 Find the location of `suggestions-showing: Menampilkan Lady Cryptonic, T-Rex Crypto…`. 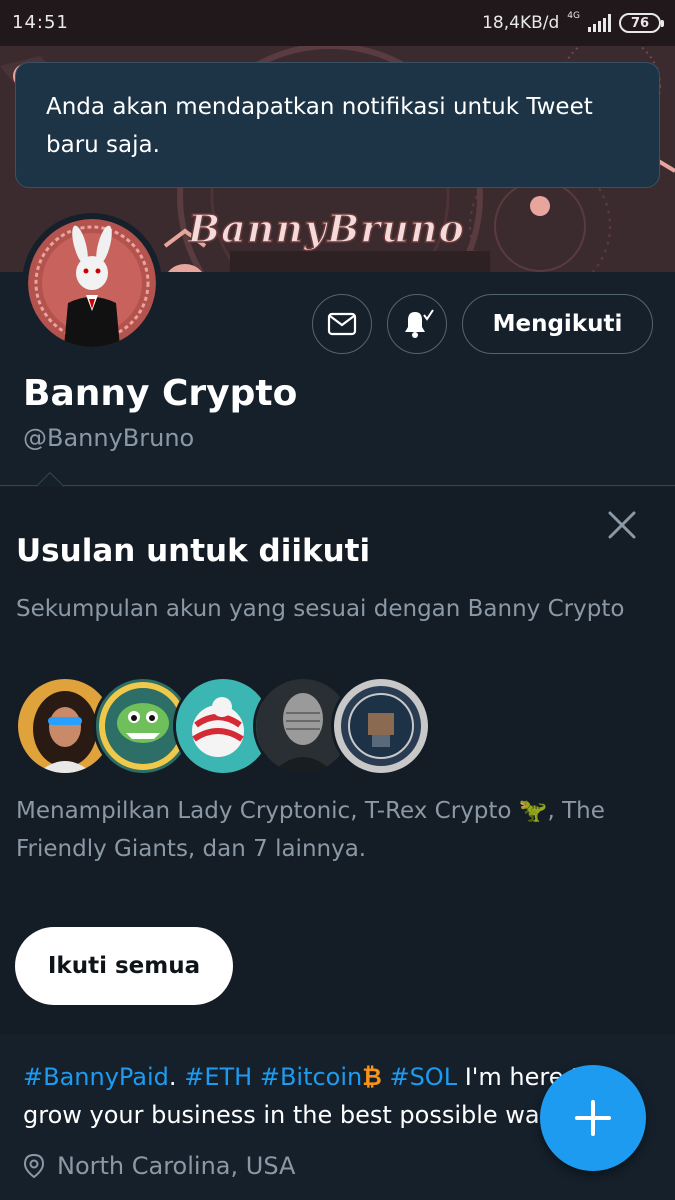

suggestions-showing: Menampilkan Lady Cryptonic, T-Rex Crypto… is located at coordinates (310, 830).